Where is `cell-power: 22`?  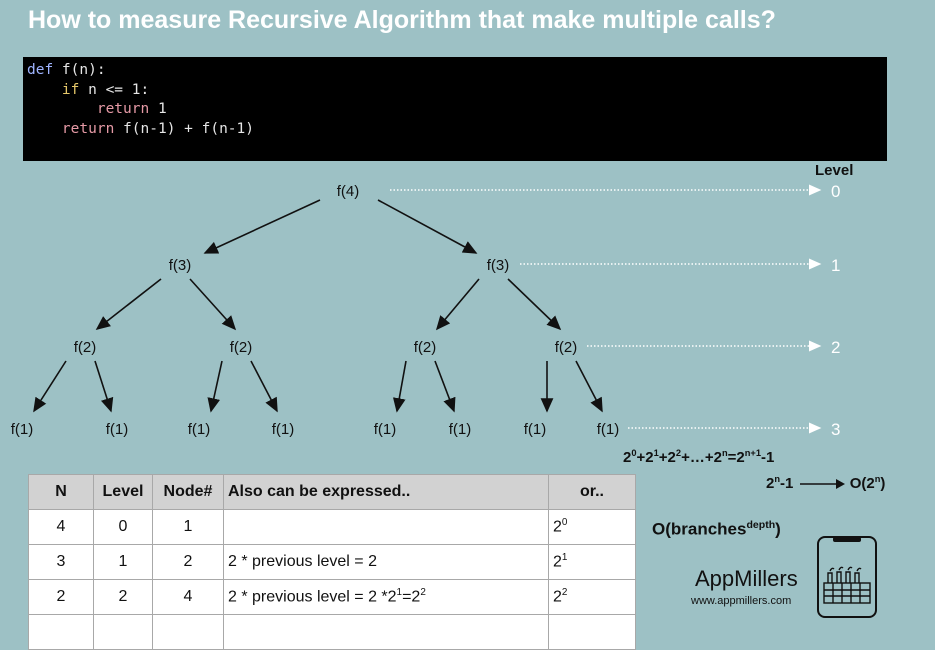
cell-power: 22 is located at coordinates (592, 597).